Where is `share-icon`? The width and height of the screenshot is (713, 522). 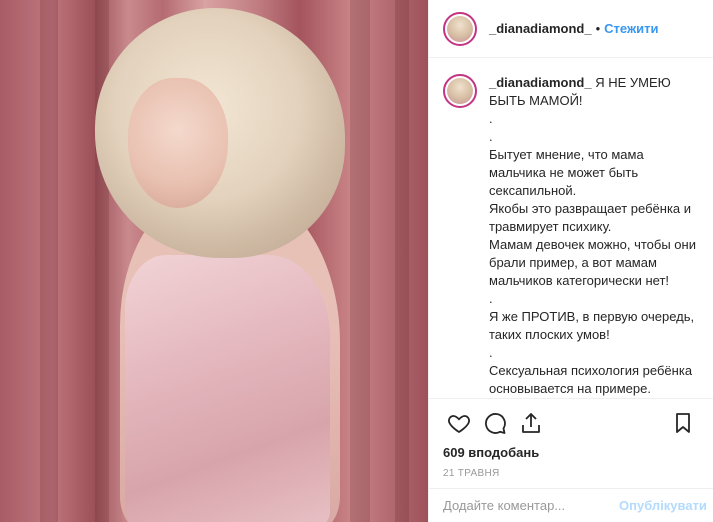
share-icon is located at coordinates (531, 423).